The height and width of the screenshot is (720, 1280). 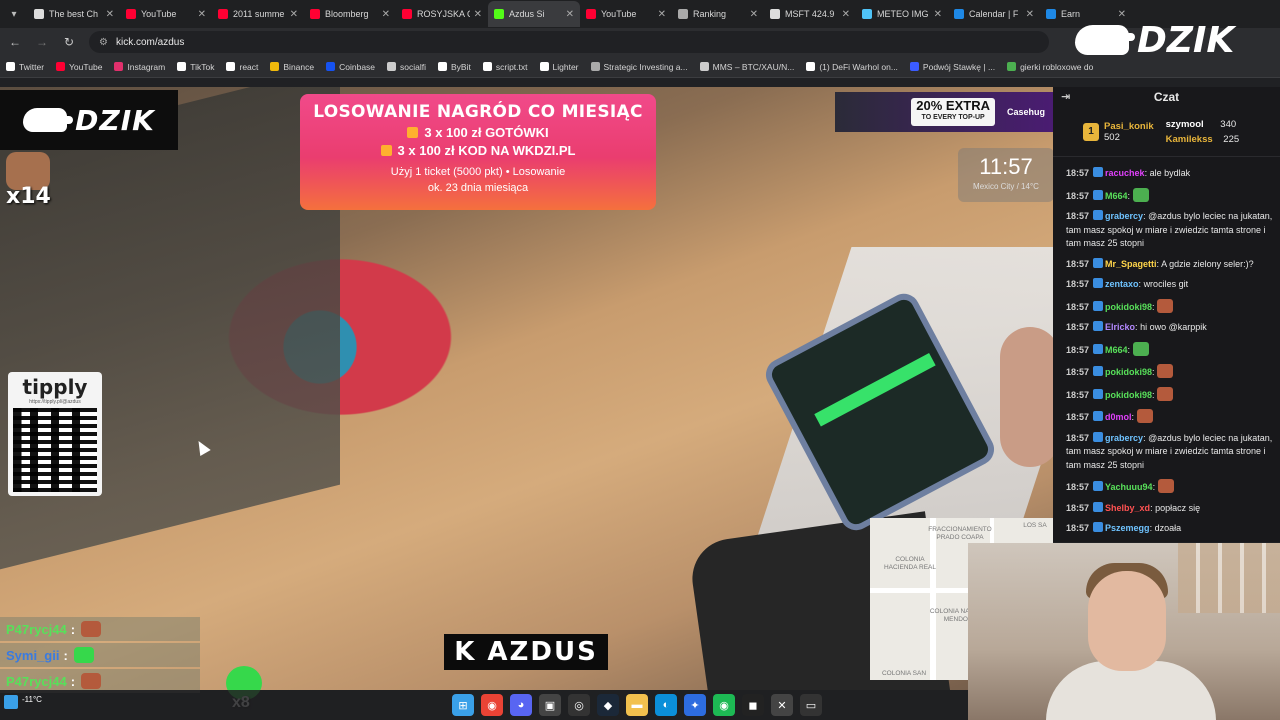 I want to click on overlay-chat-sep: :, so click(x=73, y=629).